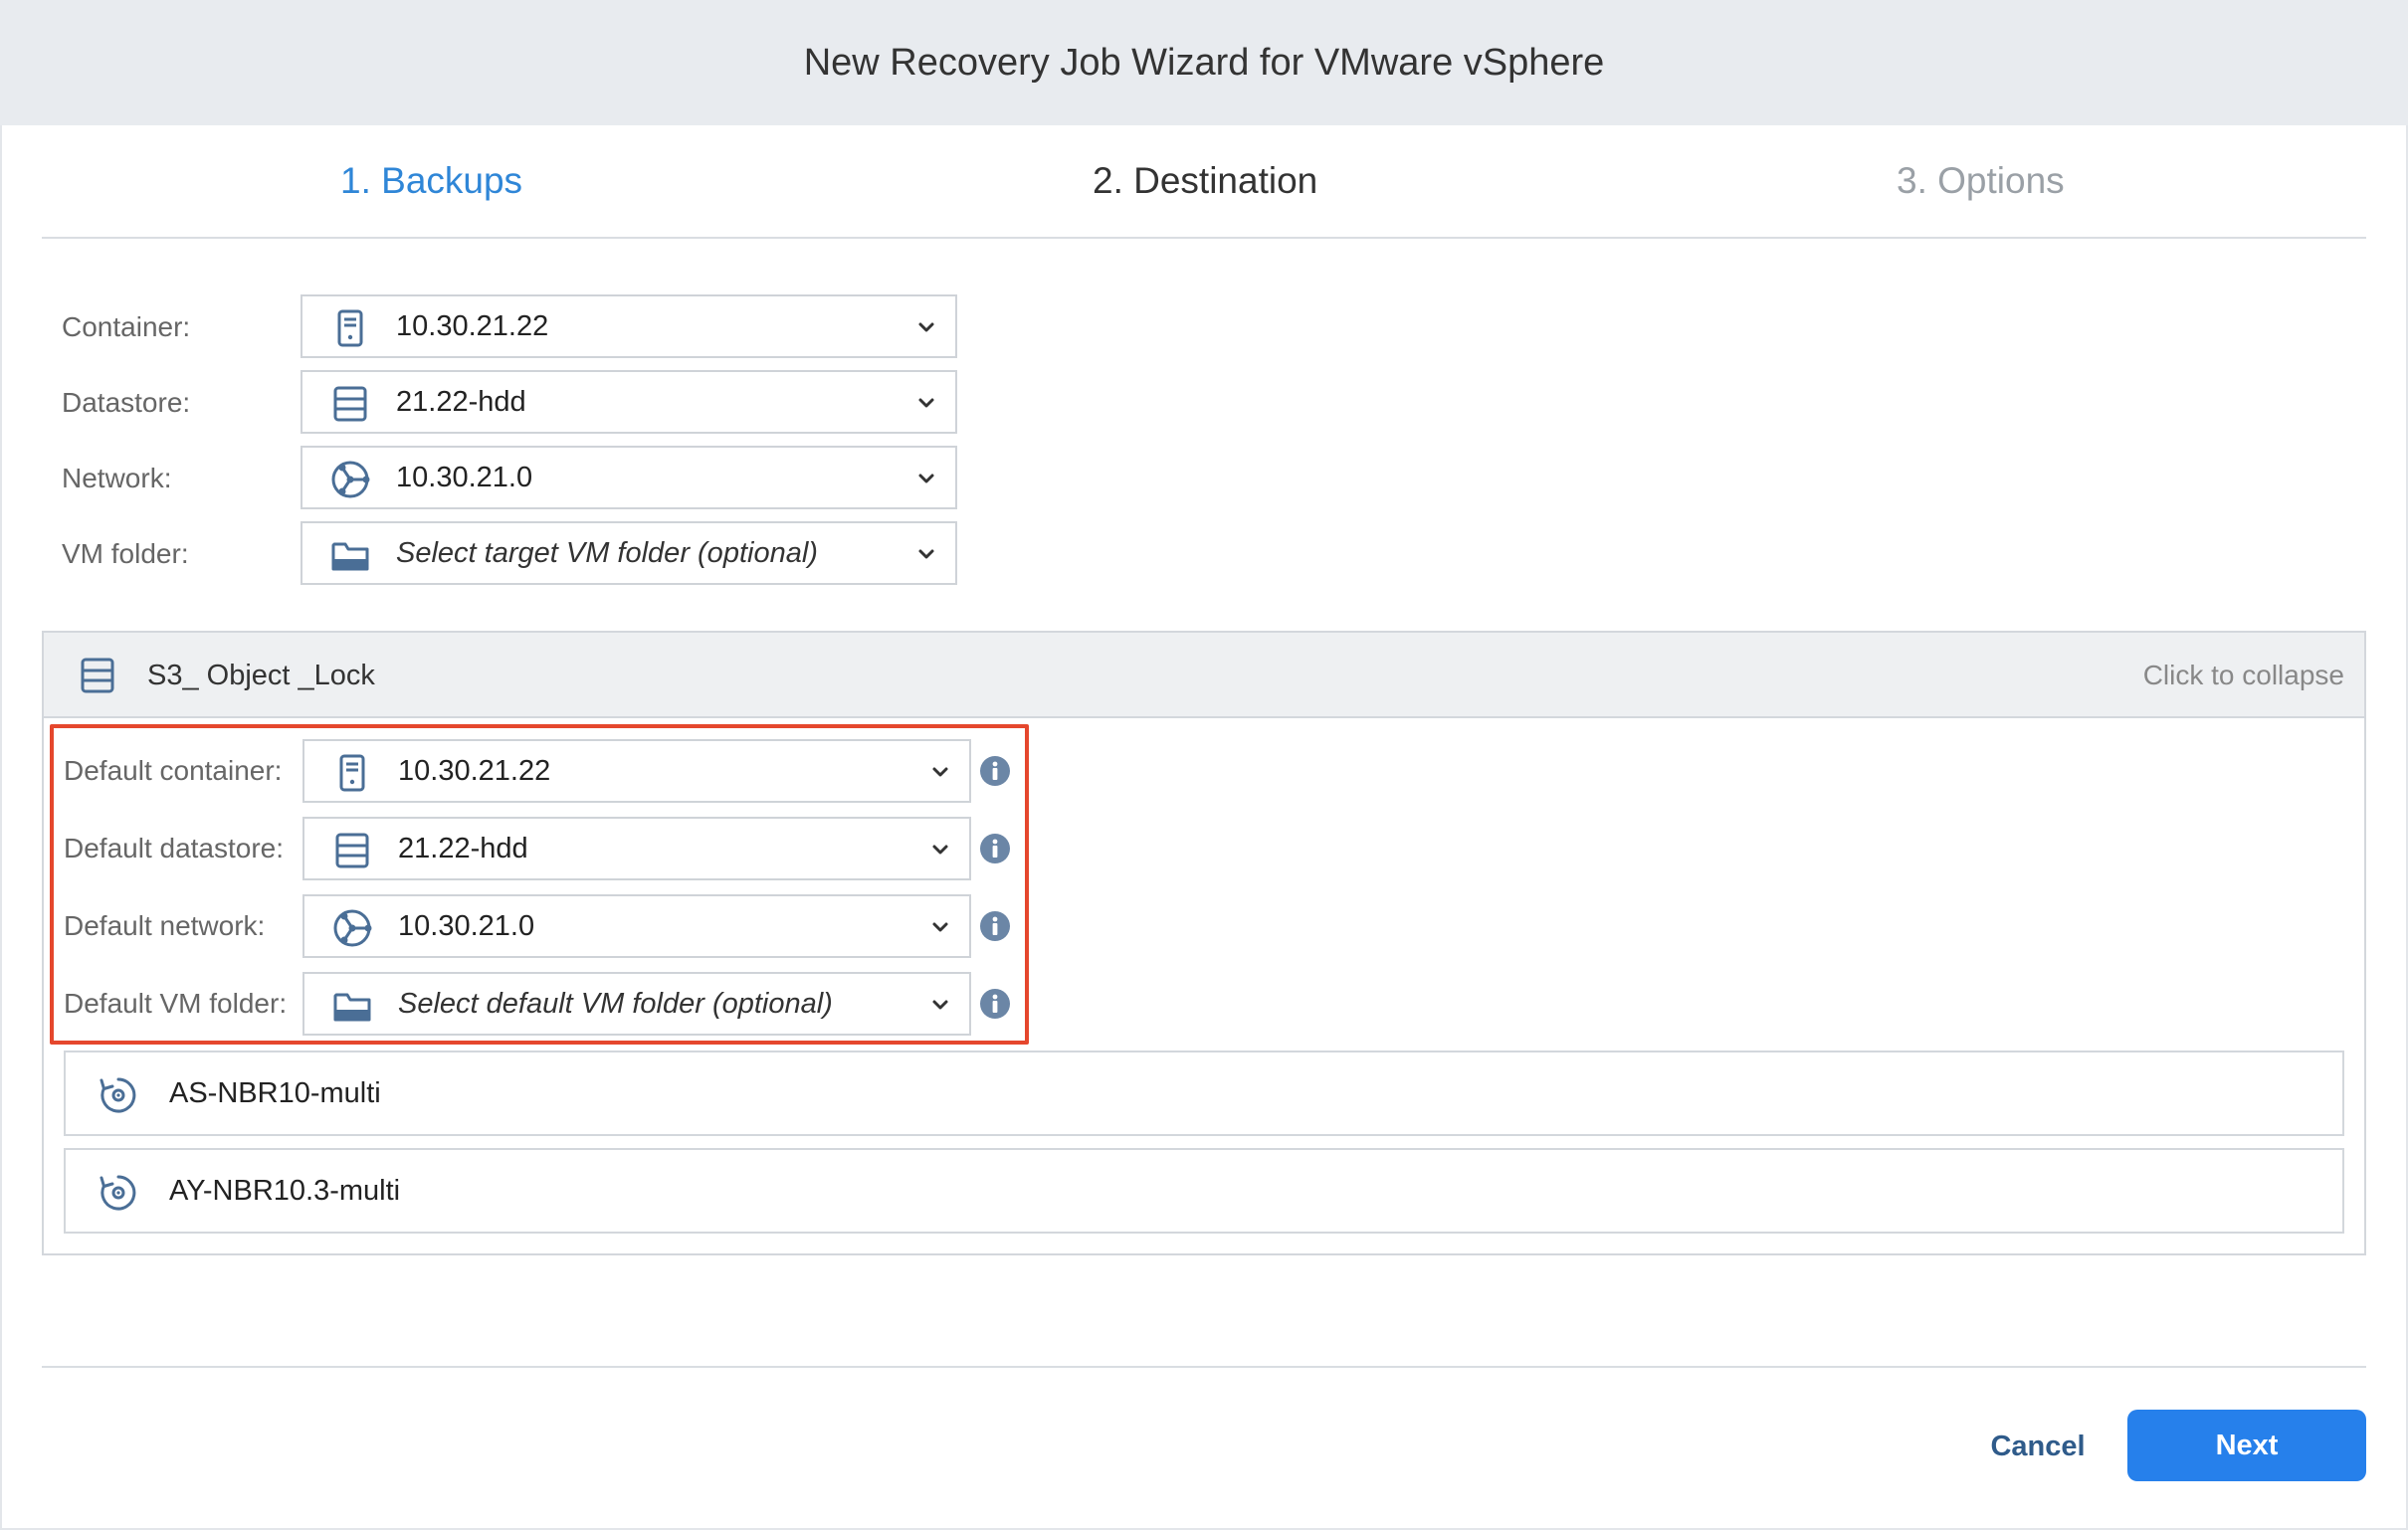  Describe the element at coordinates (261, 675) in the screenshot. I see `storage-group-name: S3_ Object _Lock` at that location.